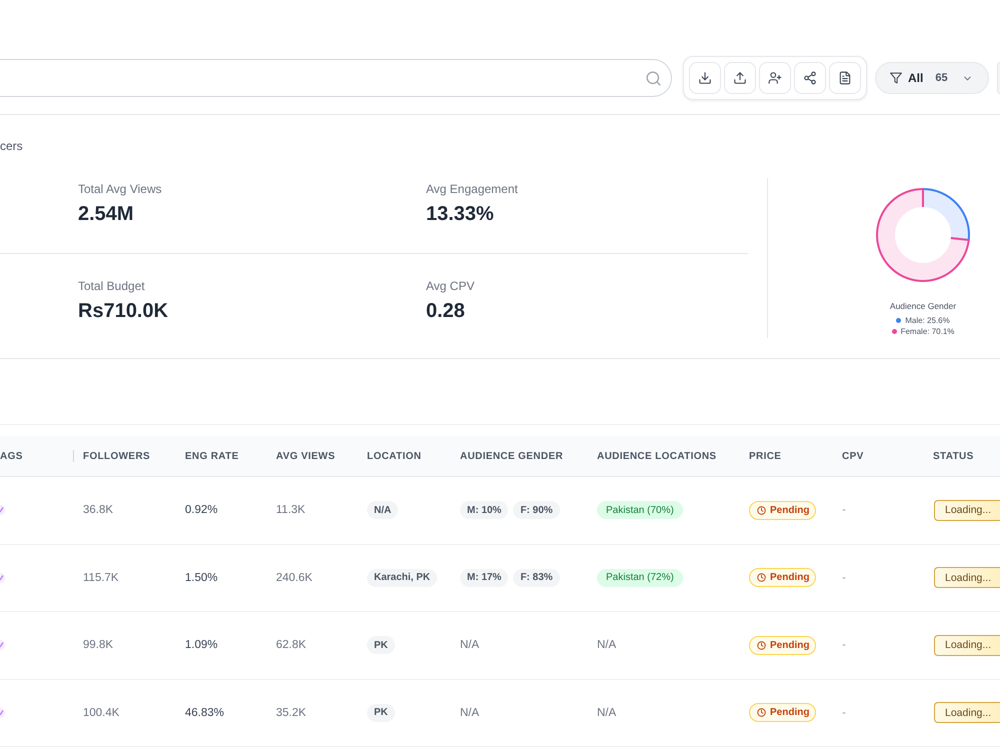 The height and width of the screenshot is (750, 1000). I want to click on stat-label: Avg Engagement, so click(472, 189).